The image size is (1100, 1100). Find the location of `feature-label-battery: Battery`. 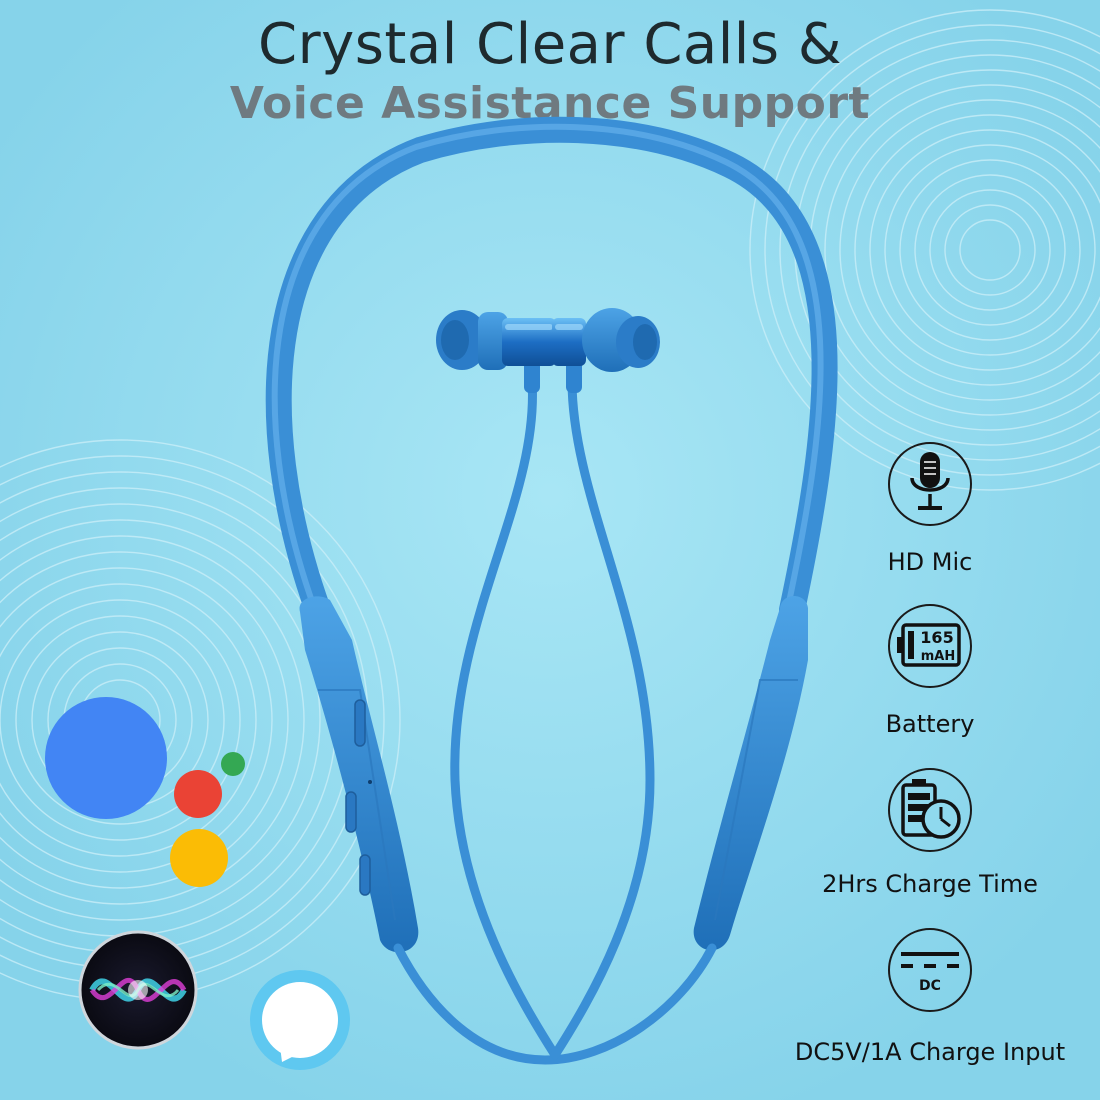

feature-label-battery: Battery is located at coordinates (930, 724).